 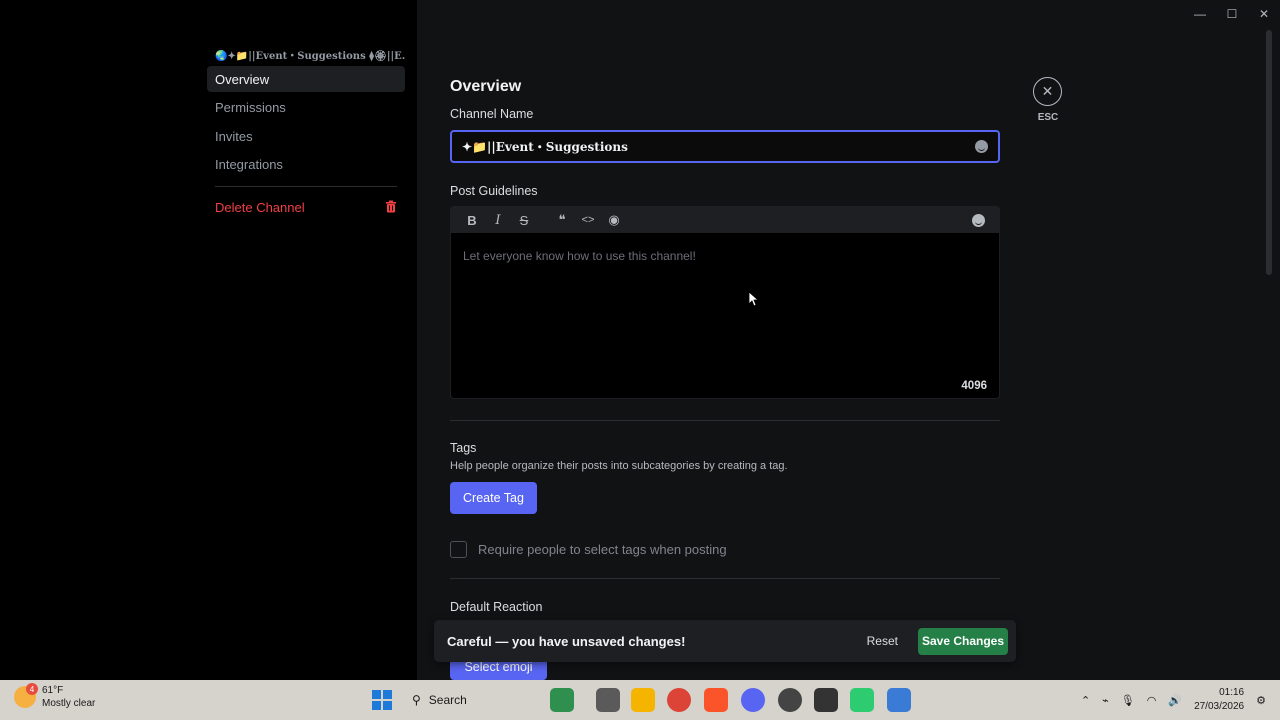 I want to click on esc-label: ESC, so click(x=1048, y=117).